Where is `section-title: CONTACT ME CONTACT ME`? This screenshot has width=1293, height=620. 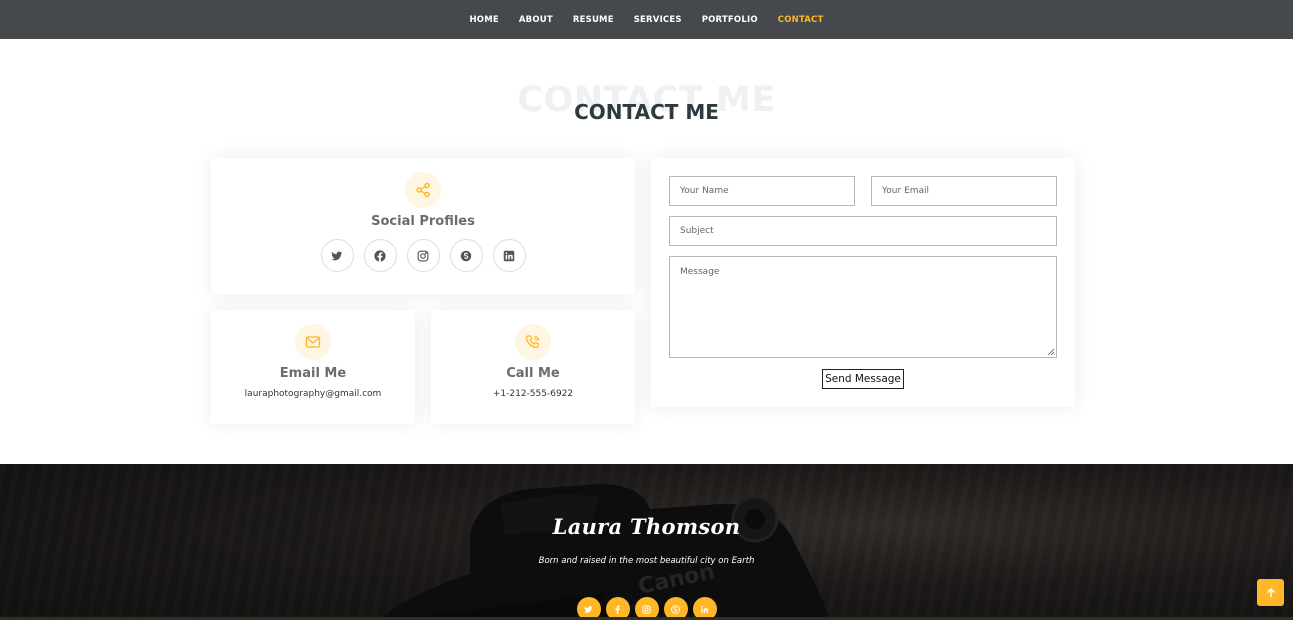
section-title: CONTACT ME CONTACT ME is located at coordinates (646, 103).